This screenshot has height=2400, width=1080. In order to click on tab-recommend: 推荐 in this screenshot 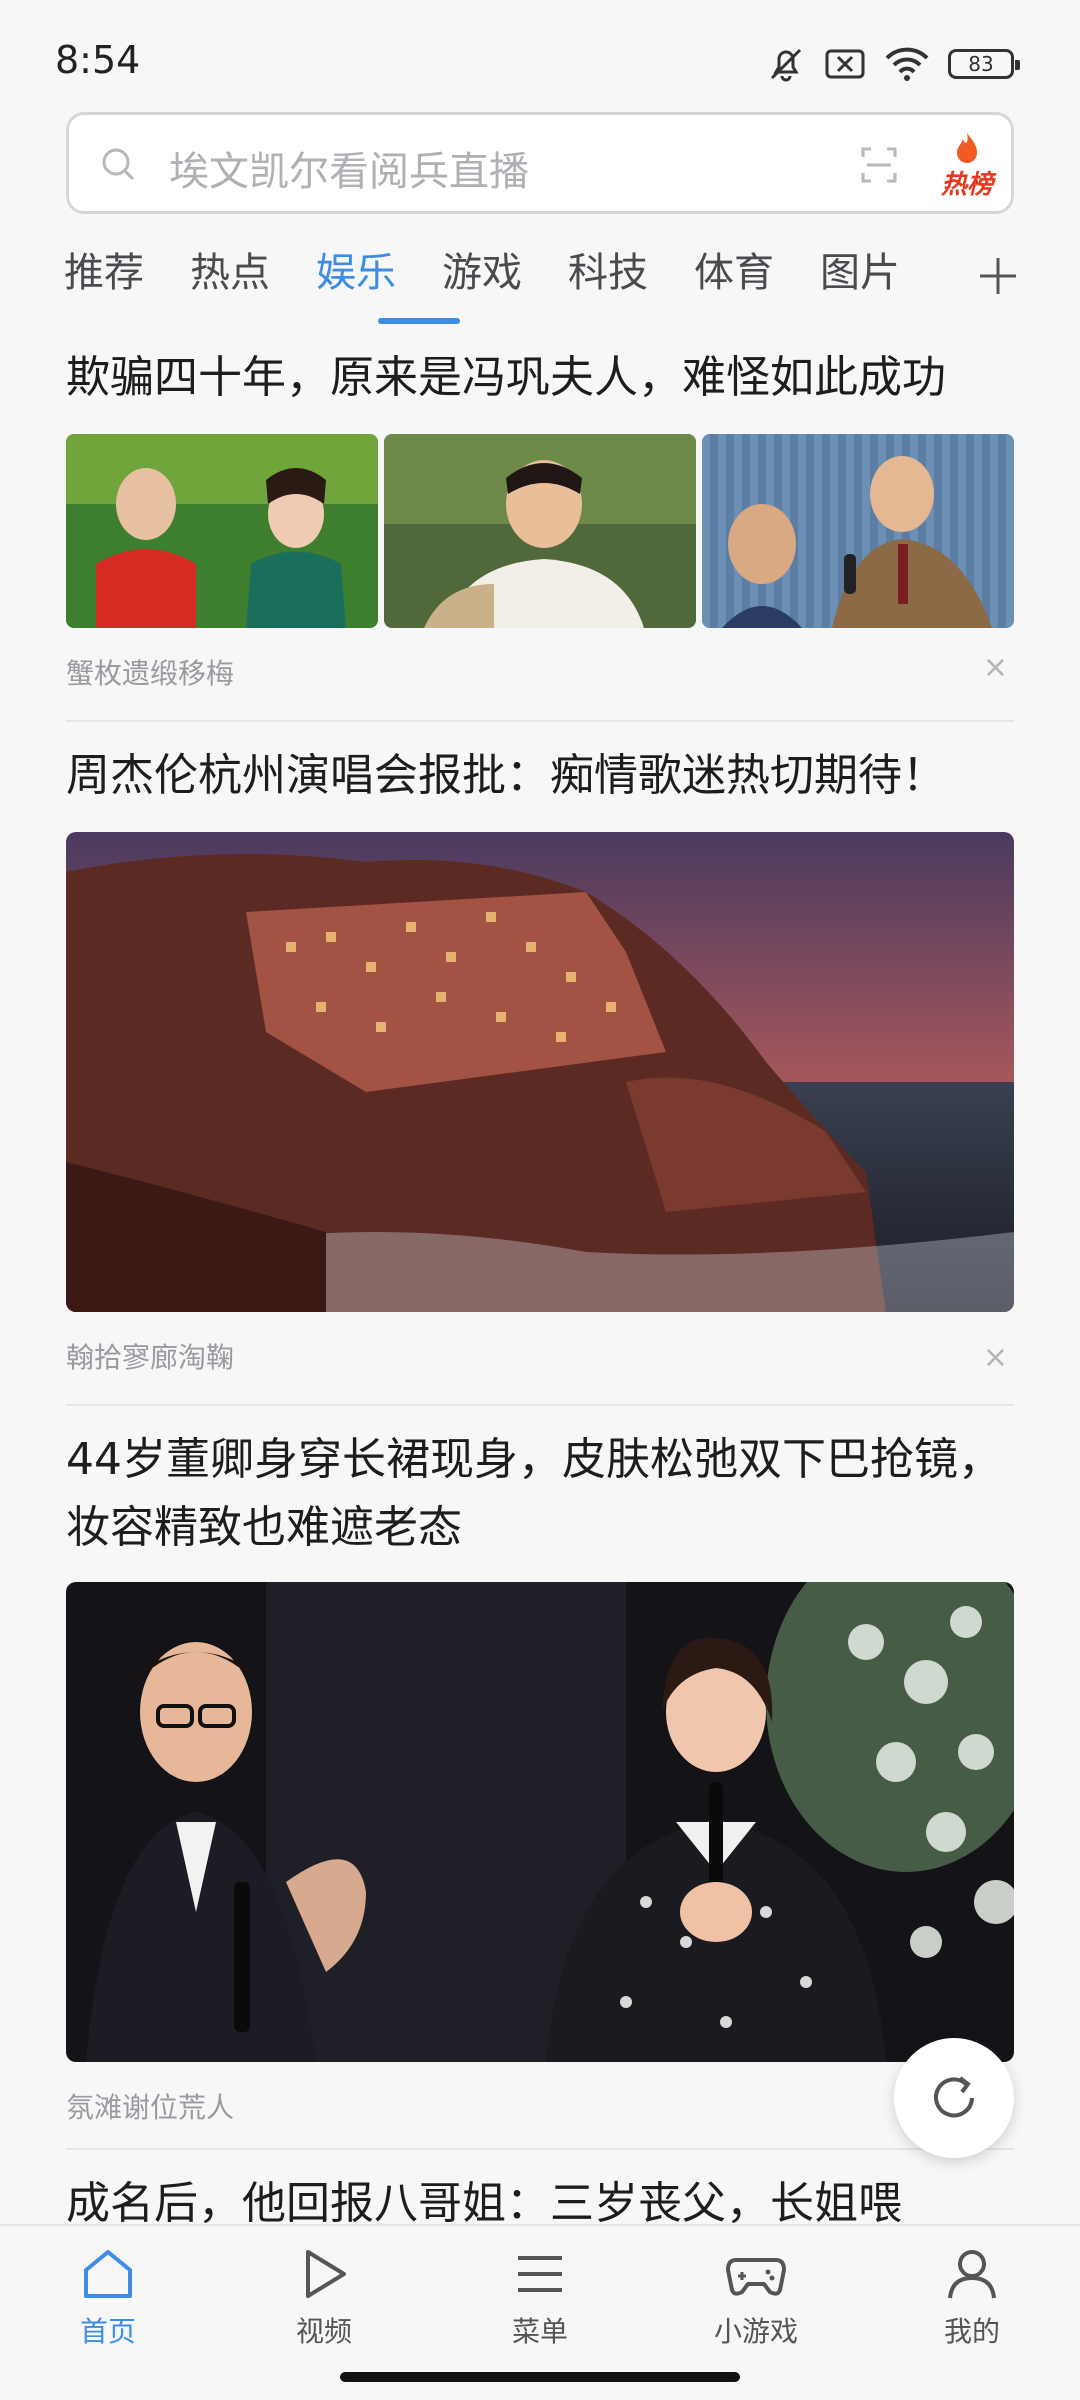, I will do `click(104, 269)`.